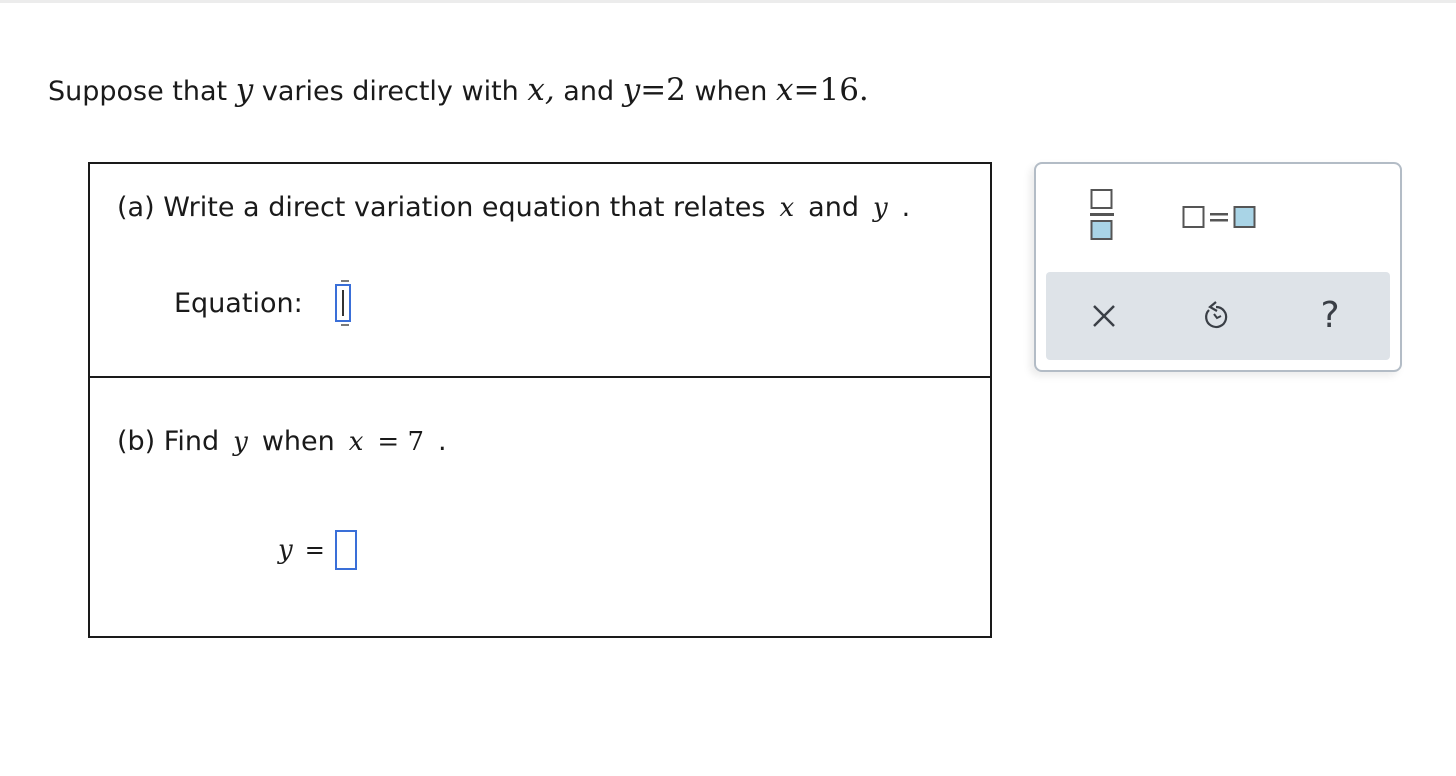 The image size is (1456, 776). I want to click on problem-value: =16., so click(831, 90).